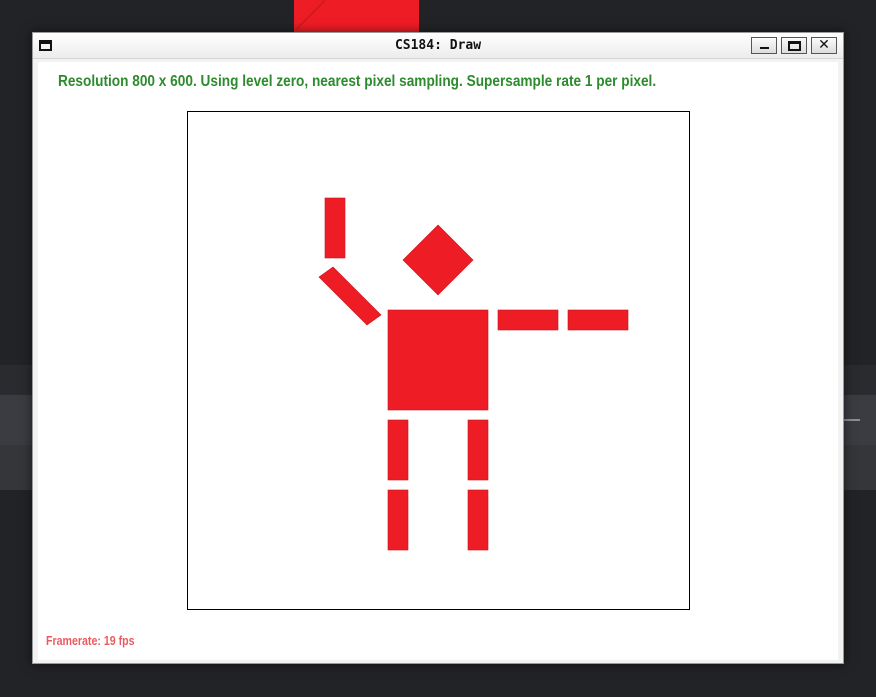 The image size is (876, 697). What do you see at coordinates (528, 320) in the screenshot?
I see `outstretched-arm-inner` at bounding box center [528, 320].